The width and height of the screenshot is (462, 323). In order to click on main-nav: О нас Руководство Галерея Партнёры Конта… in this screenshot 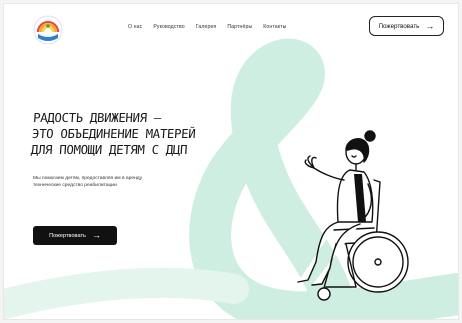, I will do `click(207, 27)`.